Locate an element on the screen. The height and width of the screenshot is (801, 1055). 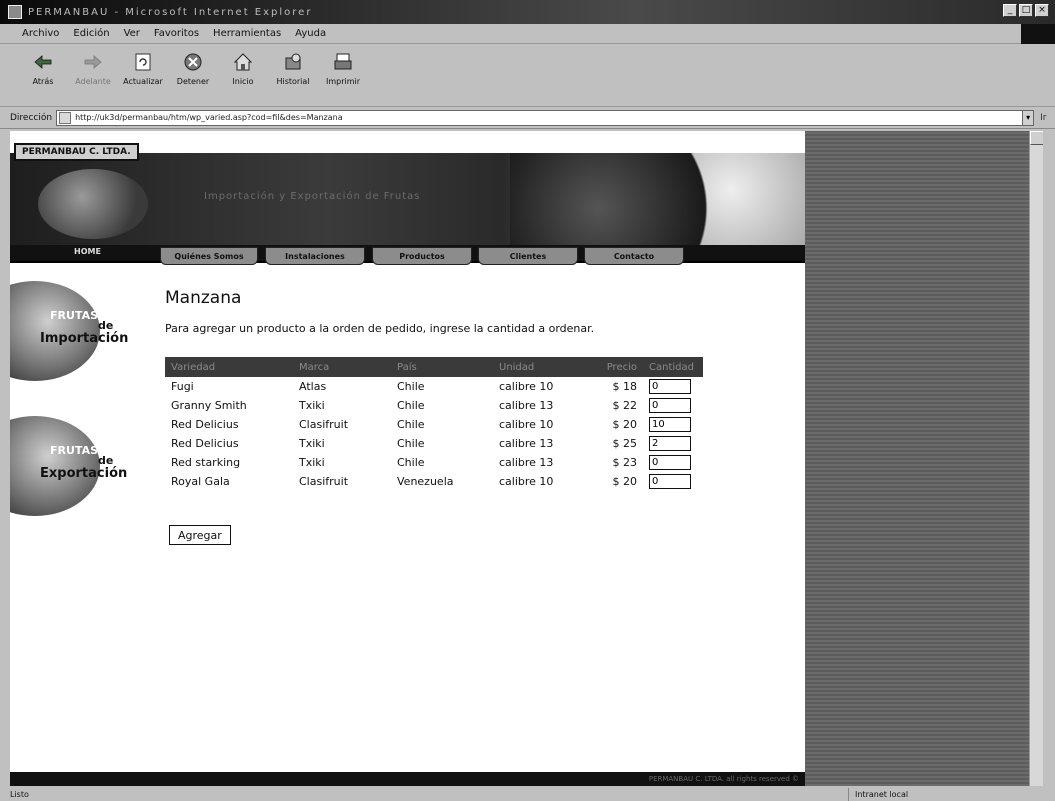
menu-ayuda: Ayuda is located at coordinates (310, 33).